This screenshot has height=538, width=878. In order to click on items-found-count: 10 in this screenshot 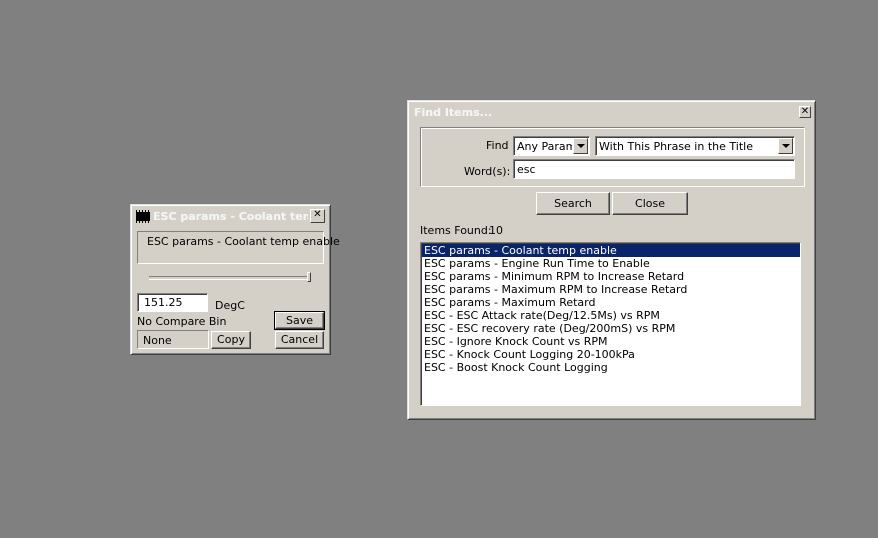, I will do `click(496, 230)`.